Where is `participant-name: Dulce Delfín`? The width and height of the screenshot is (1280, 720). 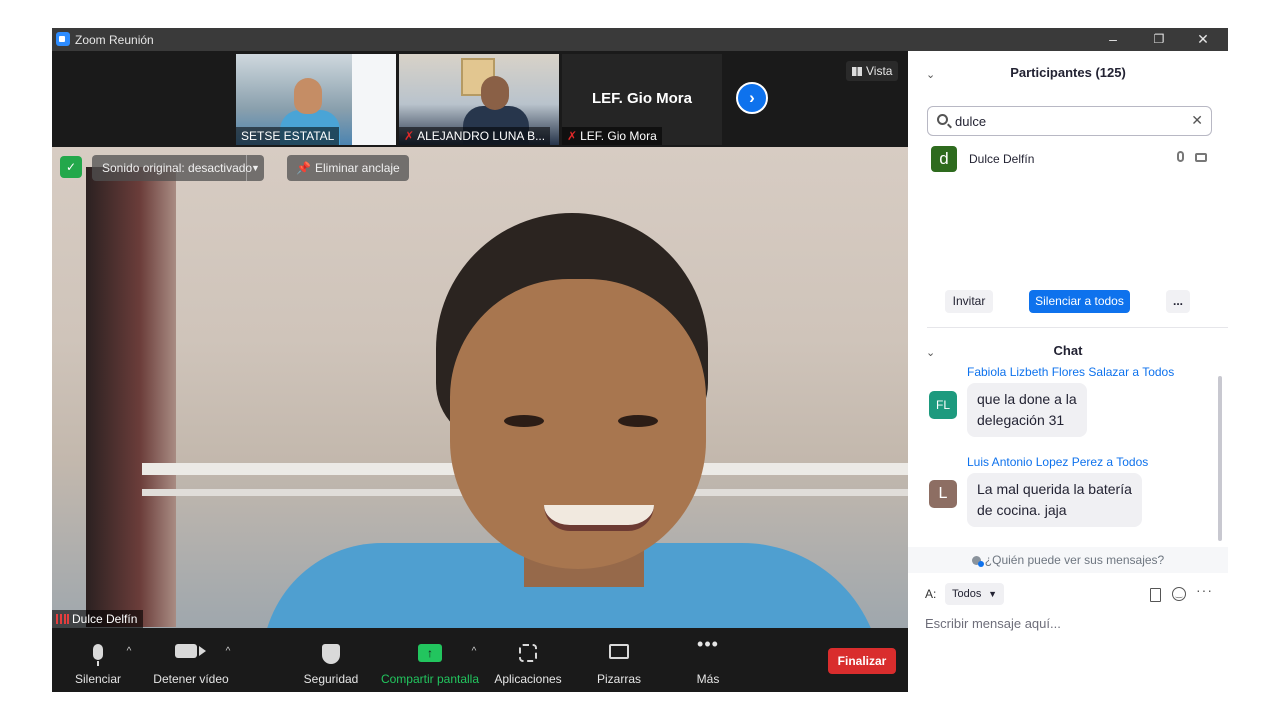
participant-name: Dulce Delfín is located at coordinates (1002, 159).